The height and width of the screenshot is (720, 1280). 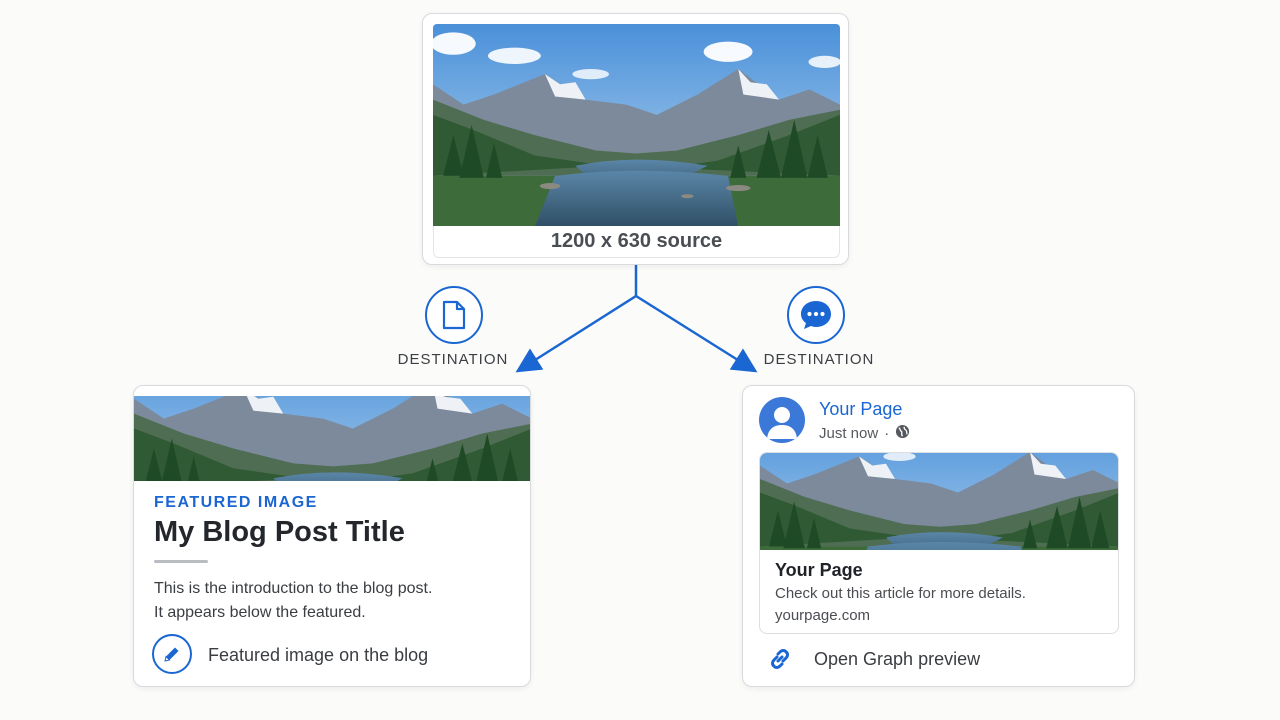 What do you see at coordinates (260, 612) in the screenshot?
I see `blog-intro-line-2: It appears below the featured.` at bounding box center [260, 612].